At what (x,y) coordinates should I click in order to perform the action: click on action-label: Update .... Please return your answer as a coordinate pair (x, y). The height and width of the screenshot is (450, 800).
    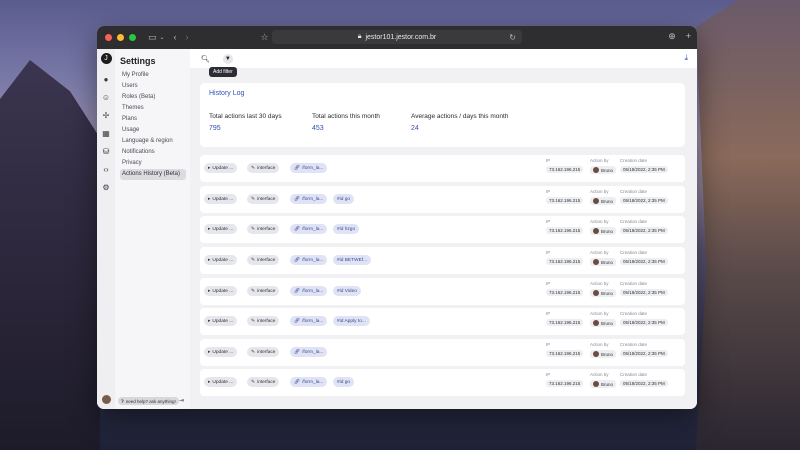
    Looking at the image, I should click on (223, 199).